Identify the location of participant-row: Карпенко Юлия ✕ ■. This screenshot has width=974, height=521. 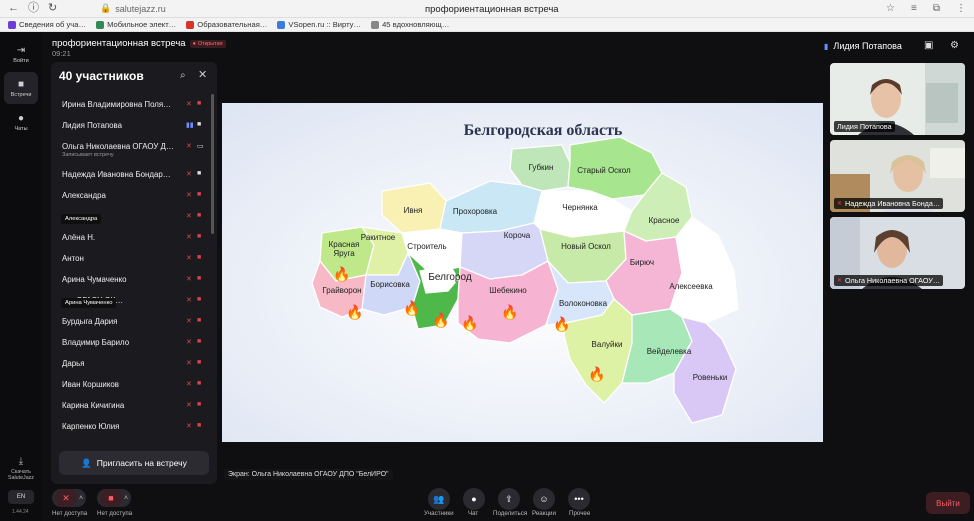
(131, 428).